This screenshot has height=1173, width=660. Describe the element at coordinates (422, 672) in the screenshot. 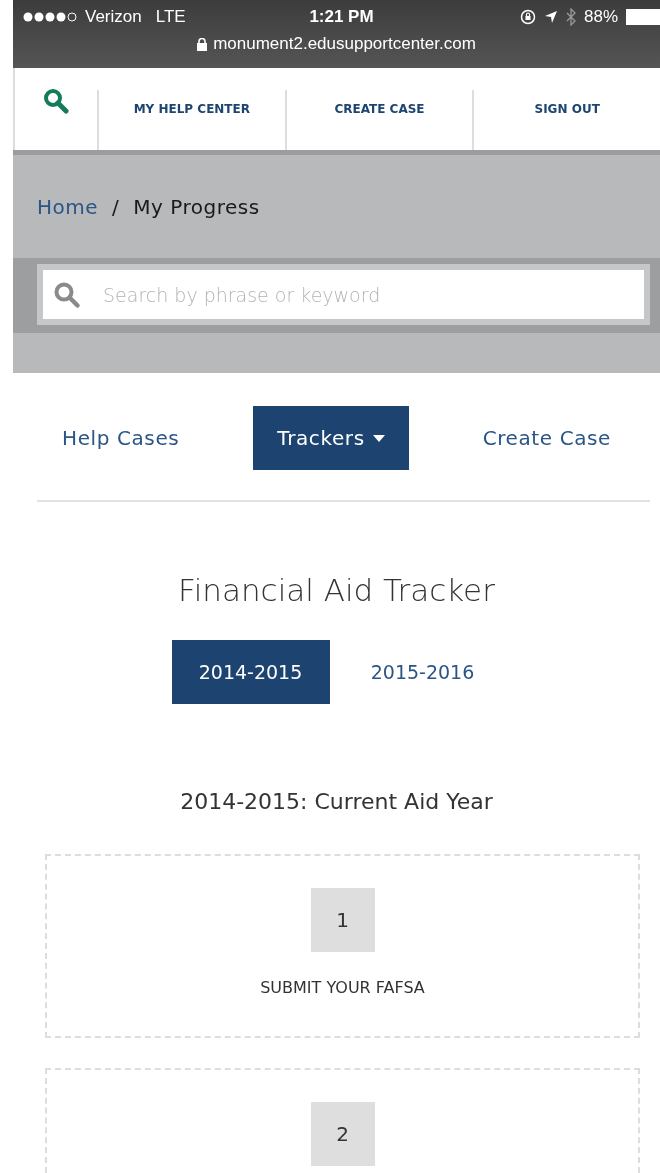

I see `year-tab: 2015-2016` at that location.